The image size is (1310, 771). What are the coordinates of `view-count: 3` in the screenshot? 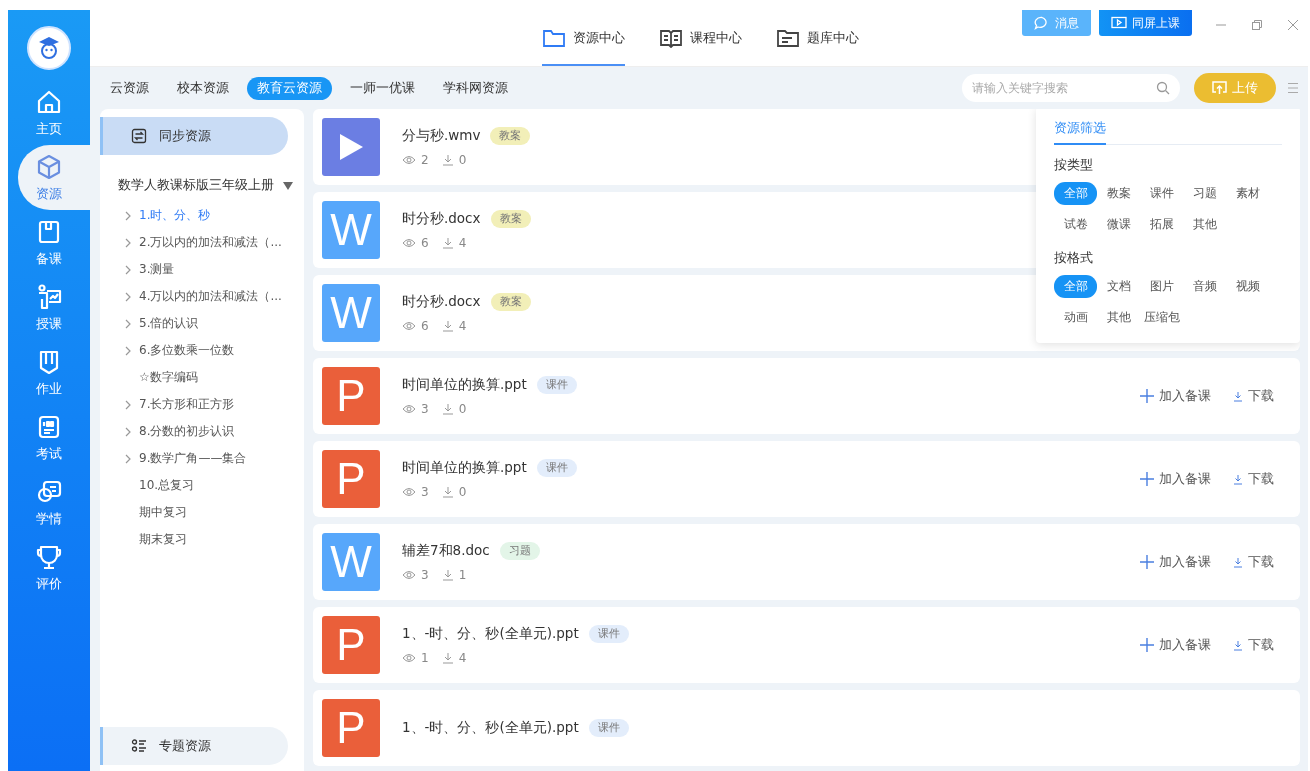 It's located at (425, 409).